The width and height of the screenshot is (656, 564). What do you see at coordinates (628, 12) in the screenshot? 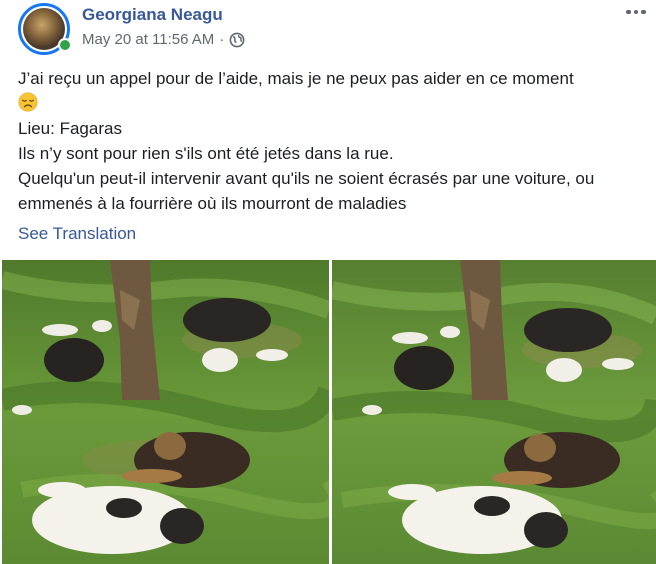
I see `more-horizontal-icon` at bounding box center [628, 12].